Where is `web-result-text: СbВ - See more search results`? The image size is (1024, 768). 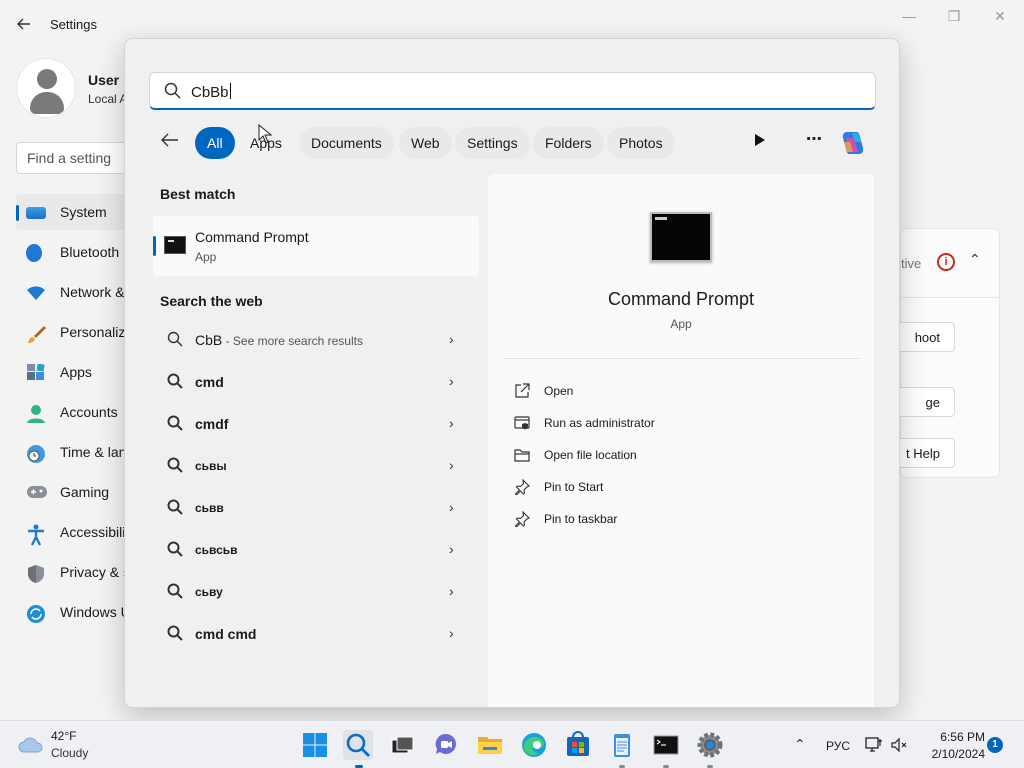 web-result-text: СbВ - See more search results is located at coordinates (279, 340).